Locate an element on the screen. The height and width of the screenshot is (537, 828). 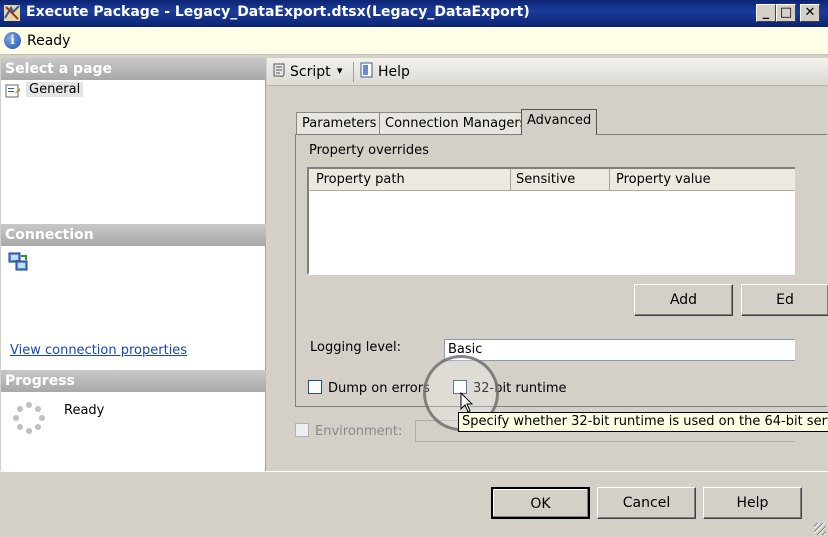
column-property-value: Property value is located at coordinates (663, 179).